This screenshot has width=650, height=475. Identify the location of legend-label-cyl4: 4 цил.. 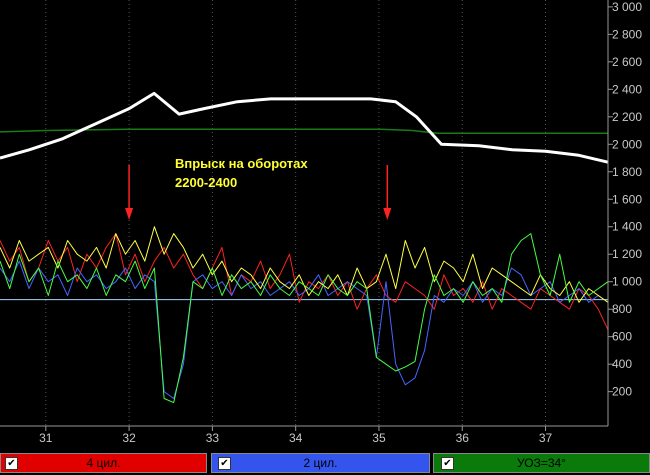
(103, 463).